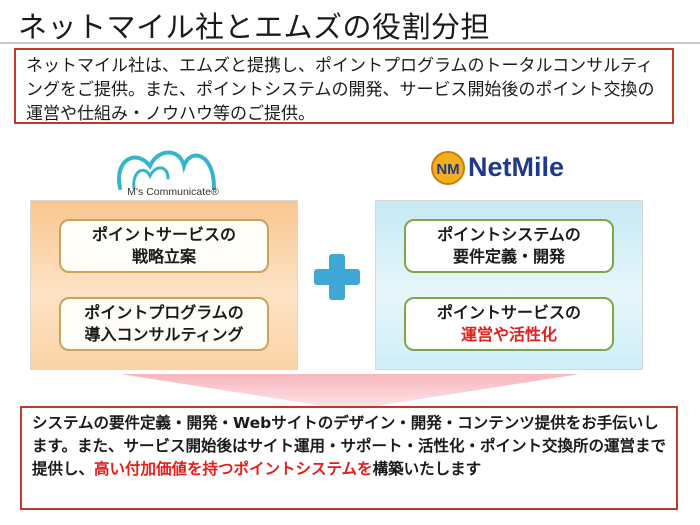 The width and height of the screenshot is (700, 525). What do you see at coordinates (509, 324) in the screenshot?
I see `operation-card: ポイントサービスの 運営や活性化` at bounding box center [509, 324].